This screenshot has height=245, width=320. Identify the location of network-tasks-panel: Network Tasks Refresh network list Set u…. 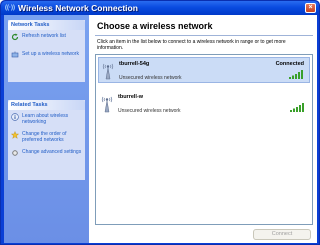
(46, 51).